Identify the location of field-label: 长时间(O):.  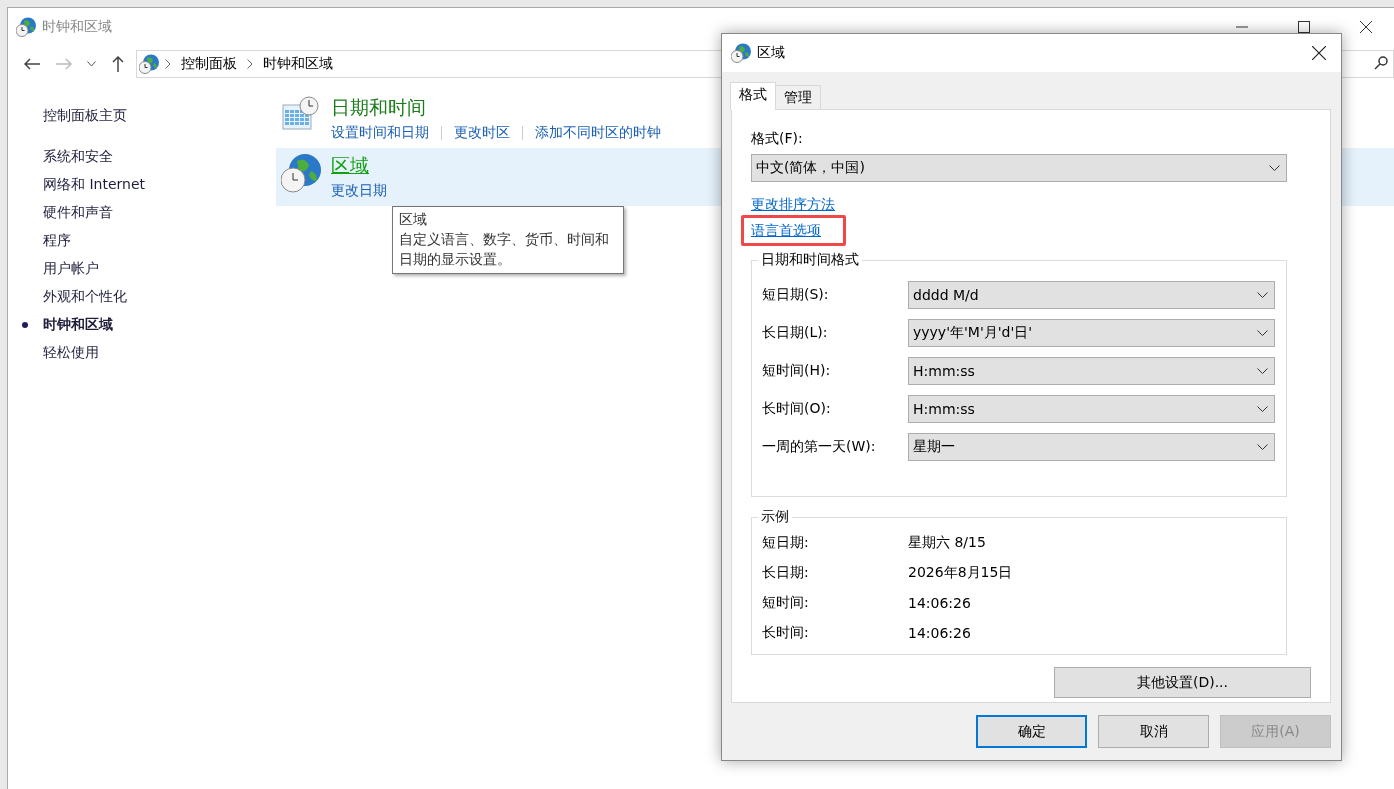
(797, 409).